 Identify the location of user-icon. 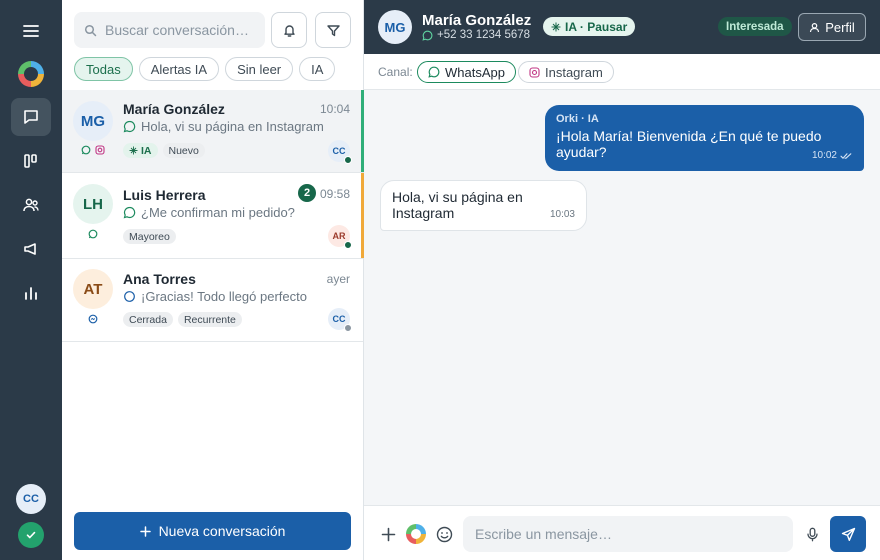
(814, 27).